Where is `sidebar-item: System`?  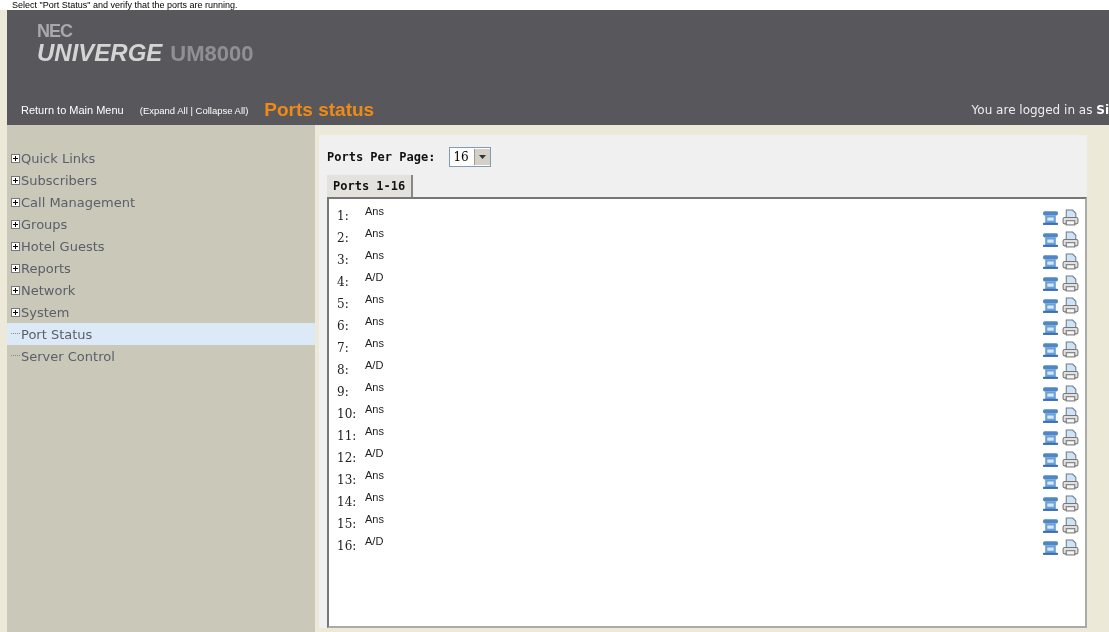
sidebar-item: System is located at coordinates (161, 312).